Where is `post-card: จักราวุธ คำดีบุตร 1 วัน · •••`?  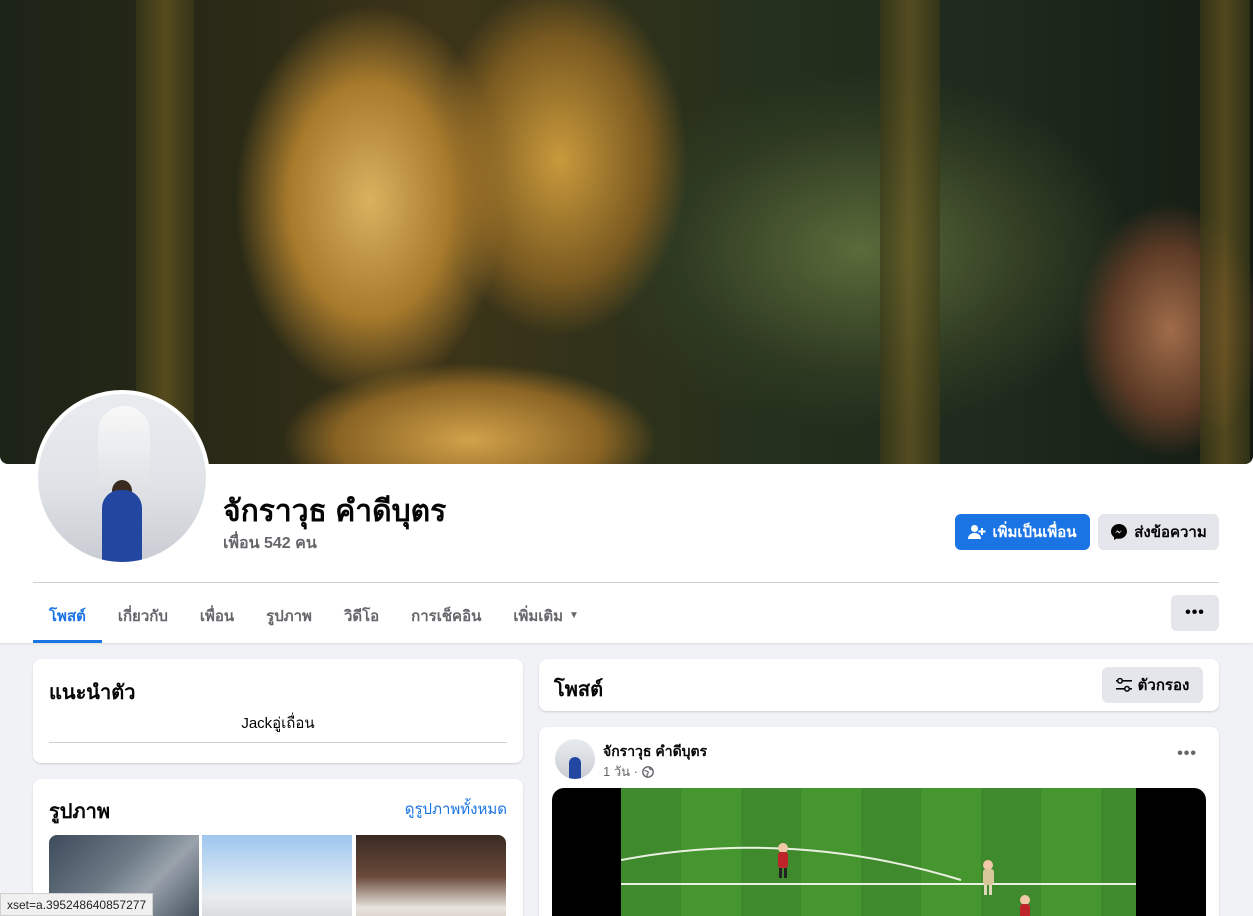
post-card: จักราวุธ คำดีบุตร 1 วัน · ••• is located at coordinates (879, 821).